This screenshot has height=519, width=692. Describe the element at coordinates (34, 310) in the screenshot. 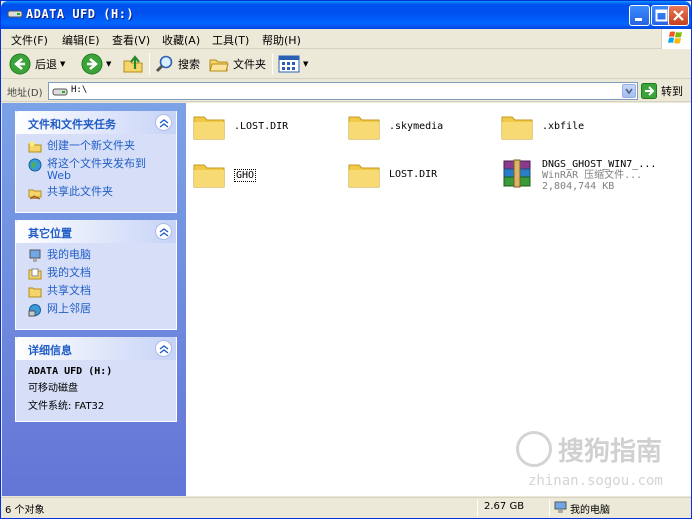

I see `network-icon` at that location.